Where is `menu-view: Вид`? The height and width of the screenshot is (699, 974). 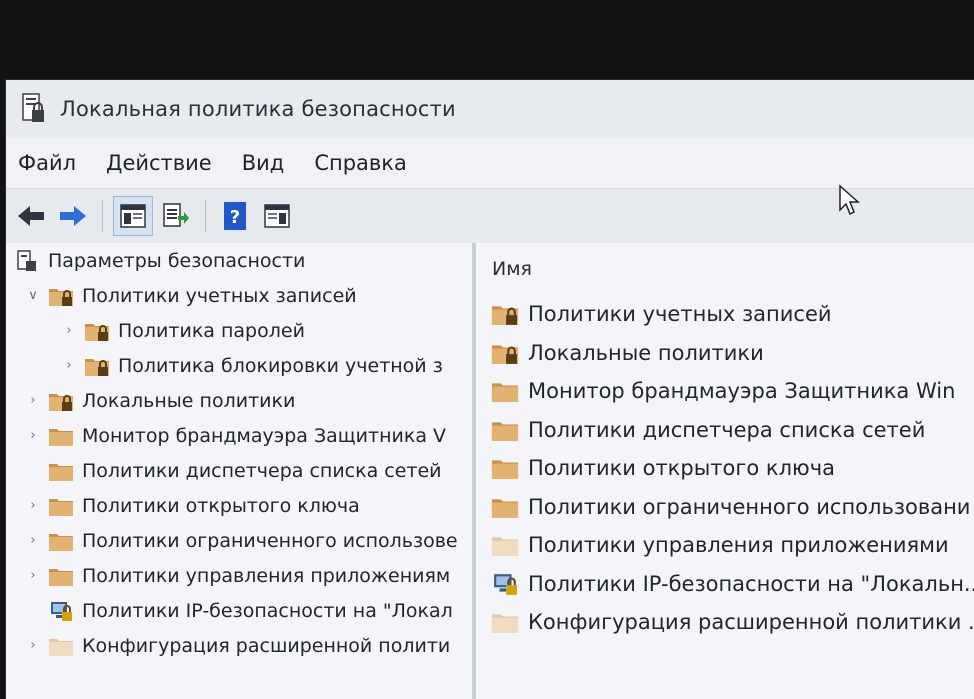 menu-view: Вид is located at coordinates (263, 163).